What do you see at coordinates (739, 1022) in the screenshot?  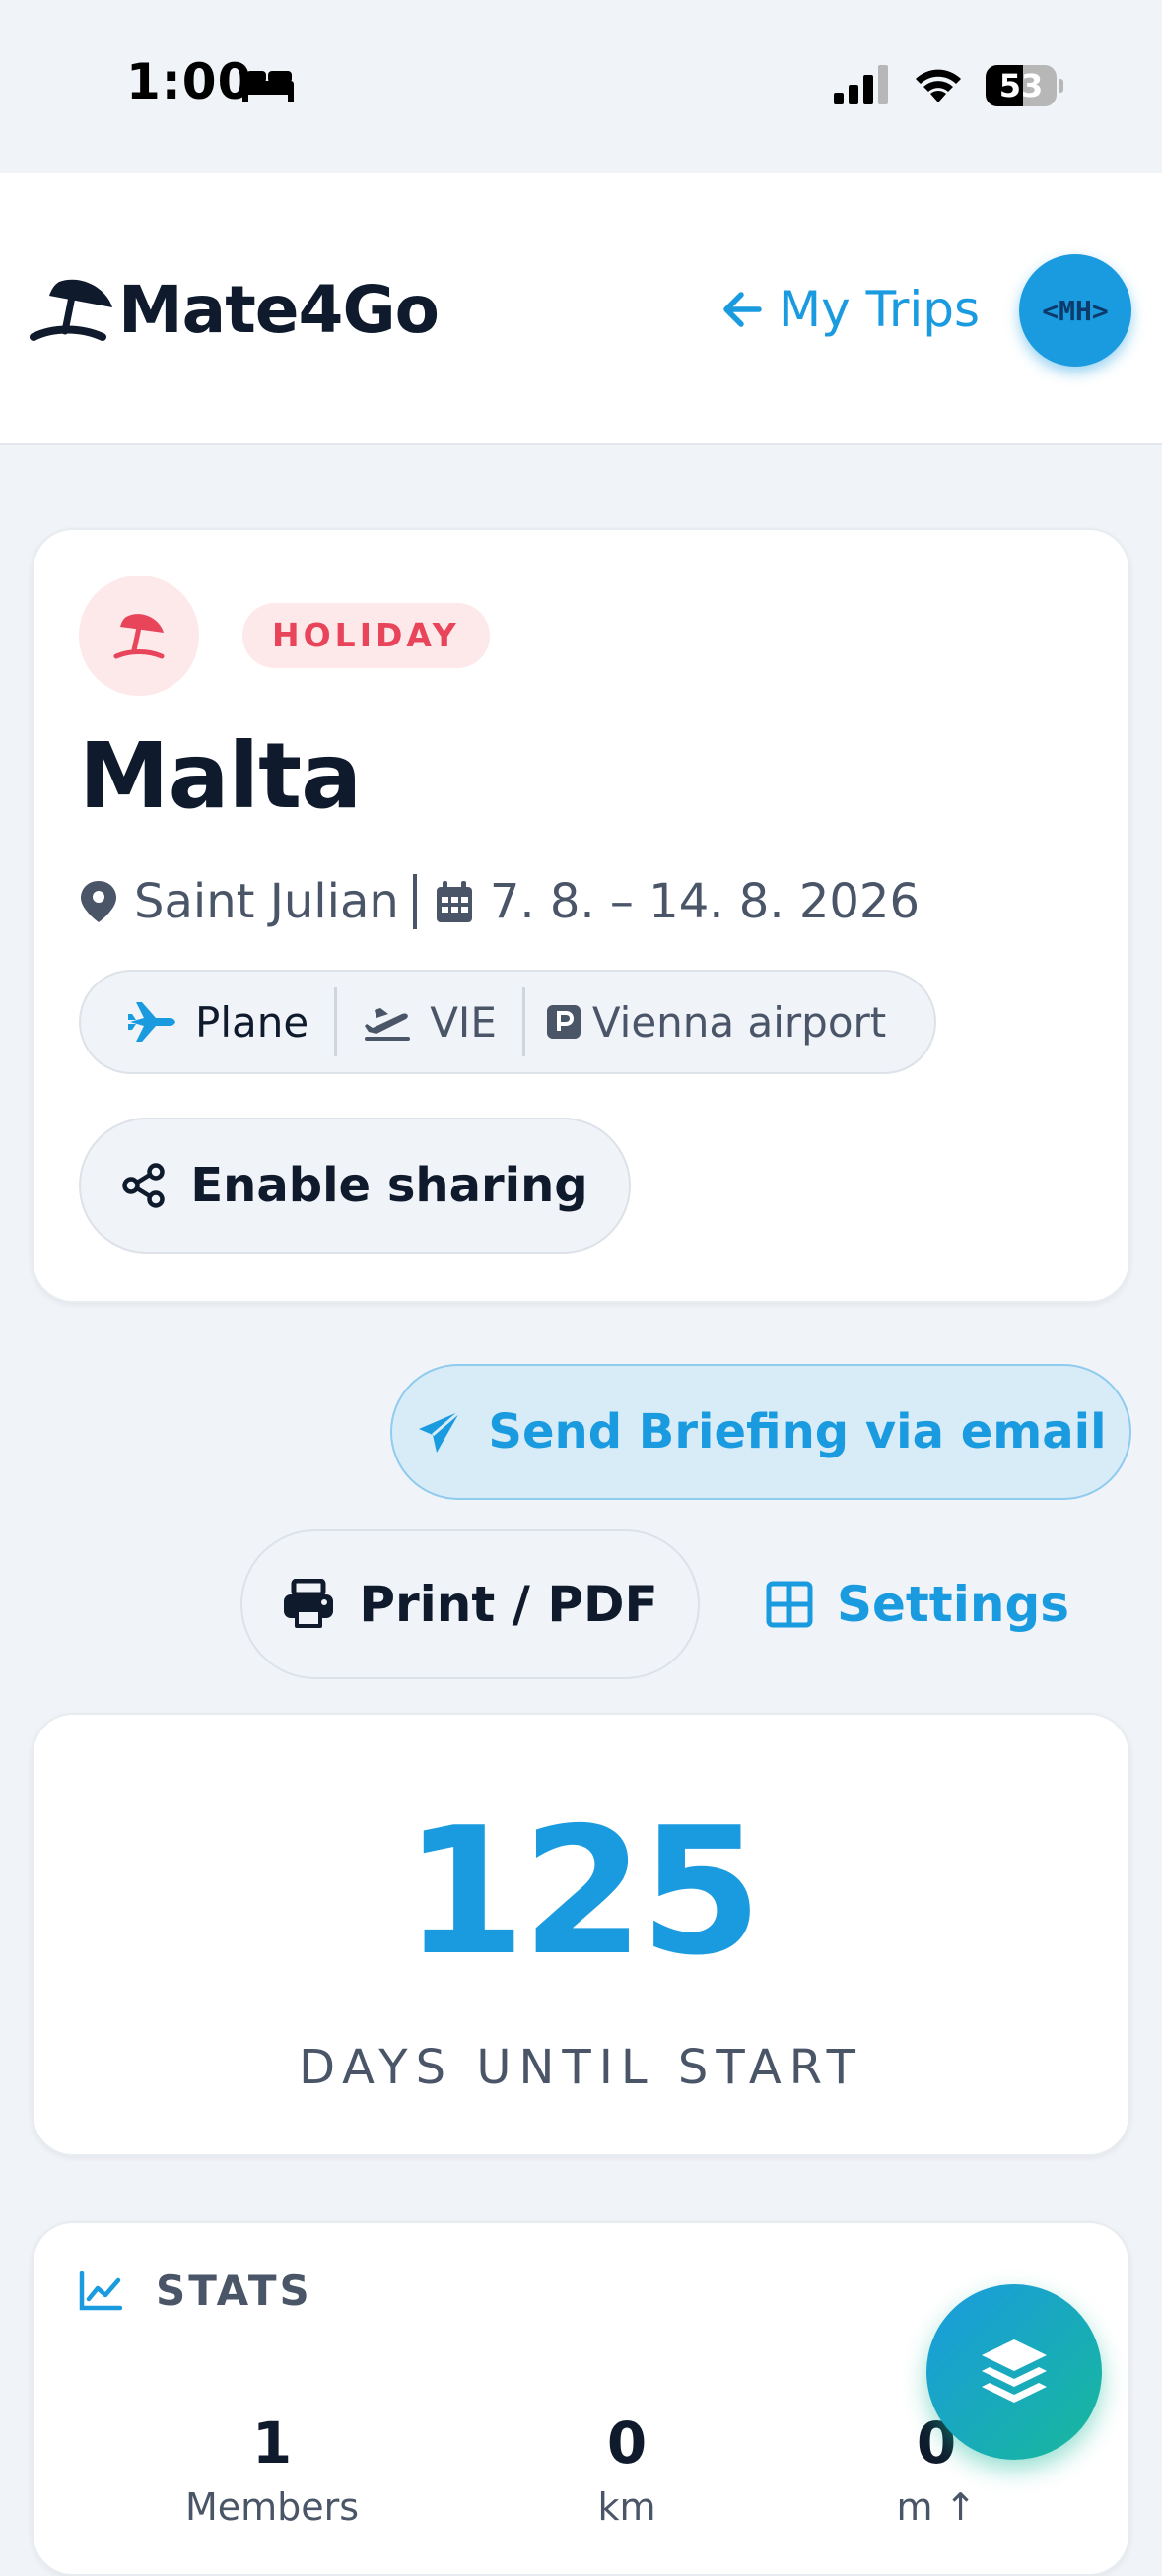 I see `parking-location: Vienna airport` at bounding box center [739, 1022].